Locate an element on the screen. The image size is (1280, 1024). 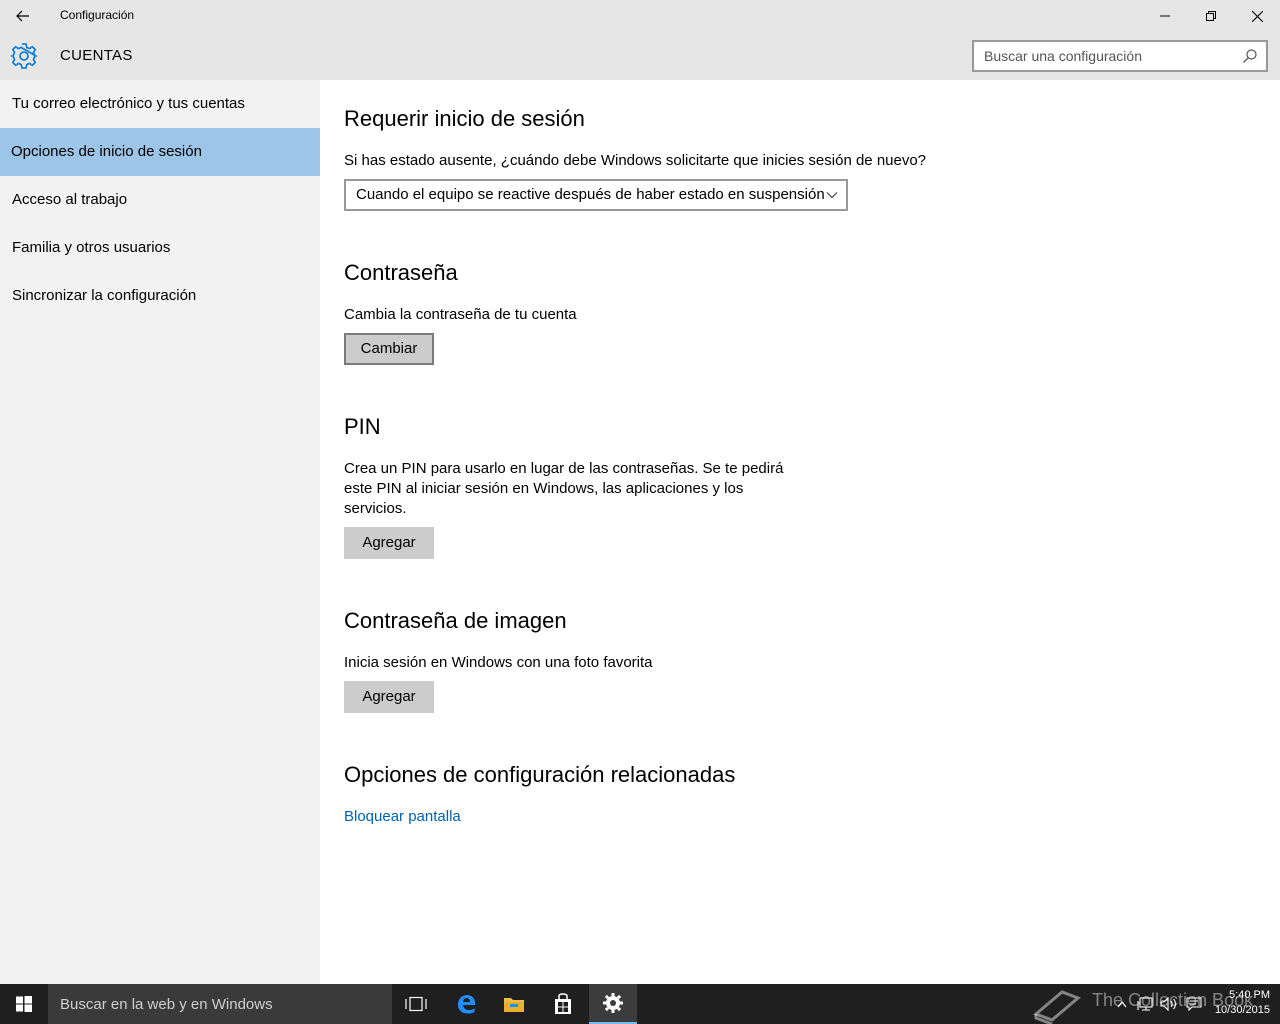
task-view-button is located at coordinates (416, 1004).